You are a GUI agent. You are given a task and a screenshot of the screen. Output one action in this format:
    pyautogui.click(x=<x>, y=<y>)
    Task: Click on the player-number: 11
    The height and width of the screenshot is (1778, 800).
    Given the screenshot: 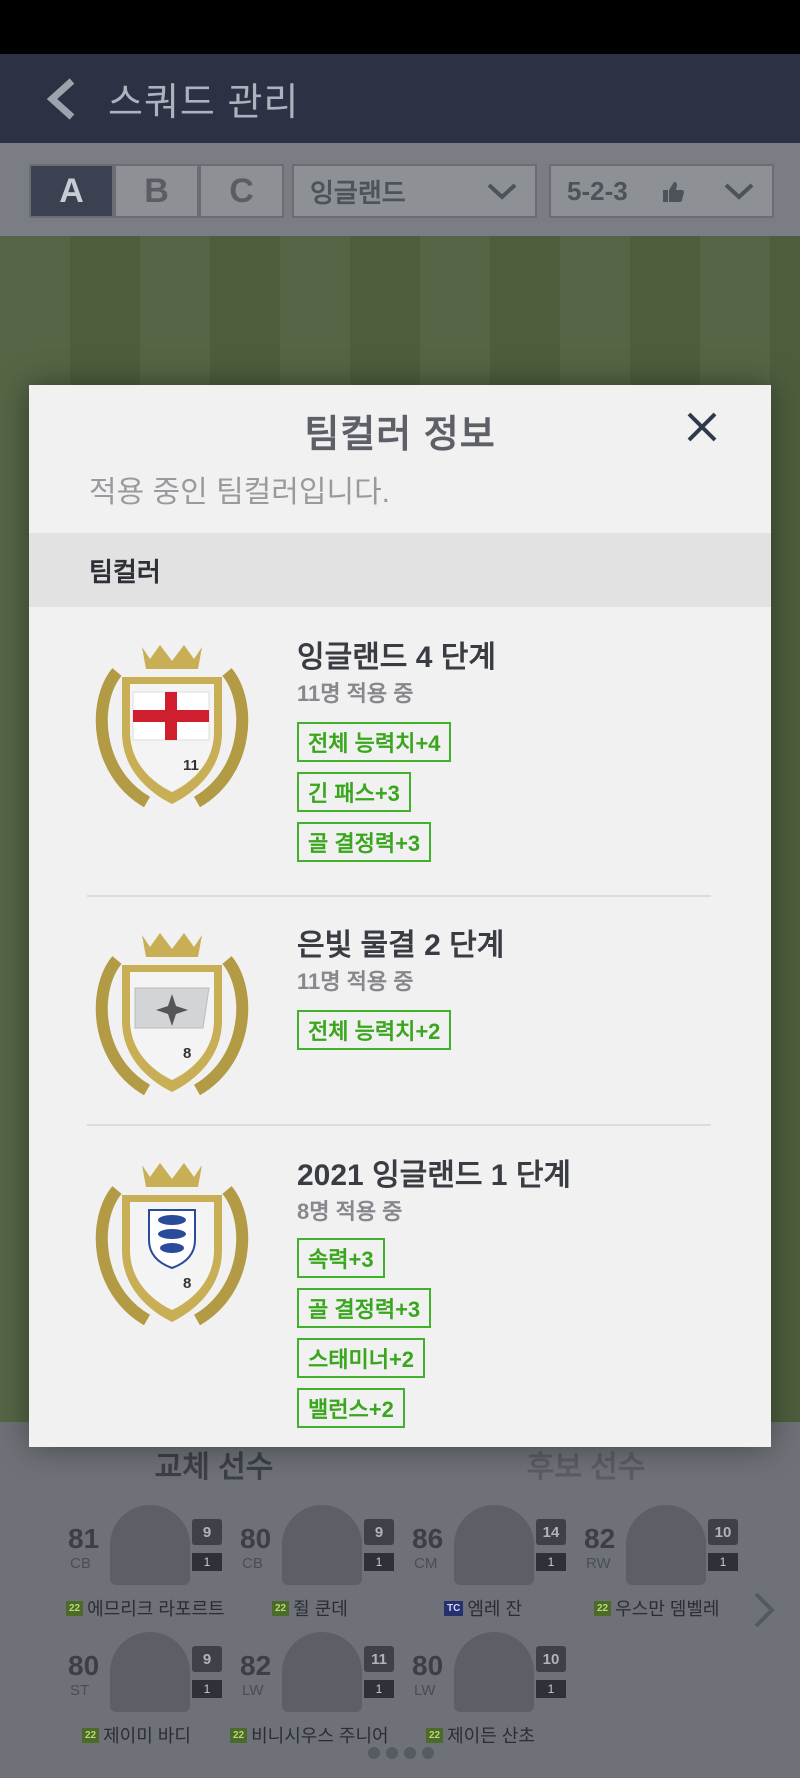 What is the action you would take?
    pyautogui.click(x=379, y=1659)
    